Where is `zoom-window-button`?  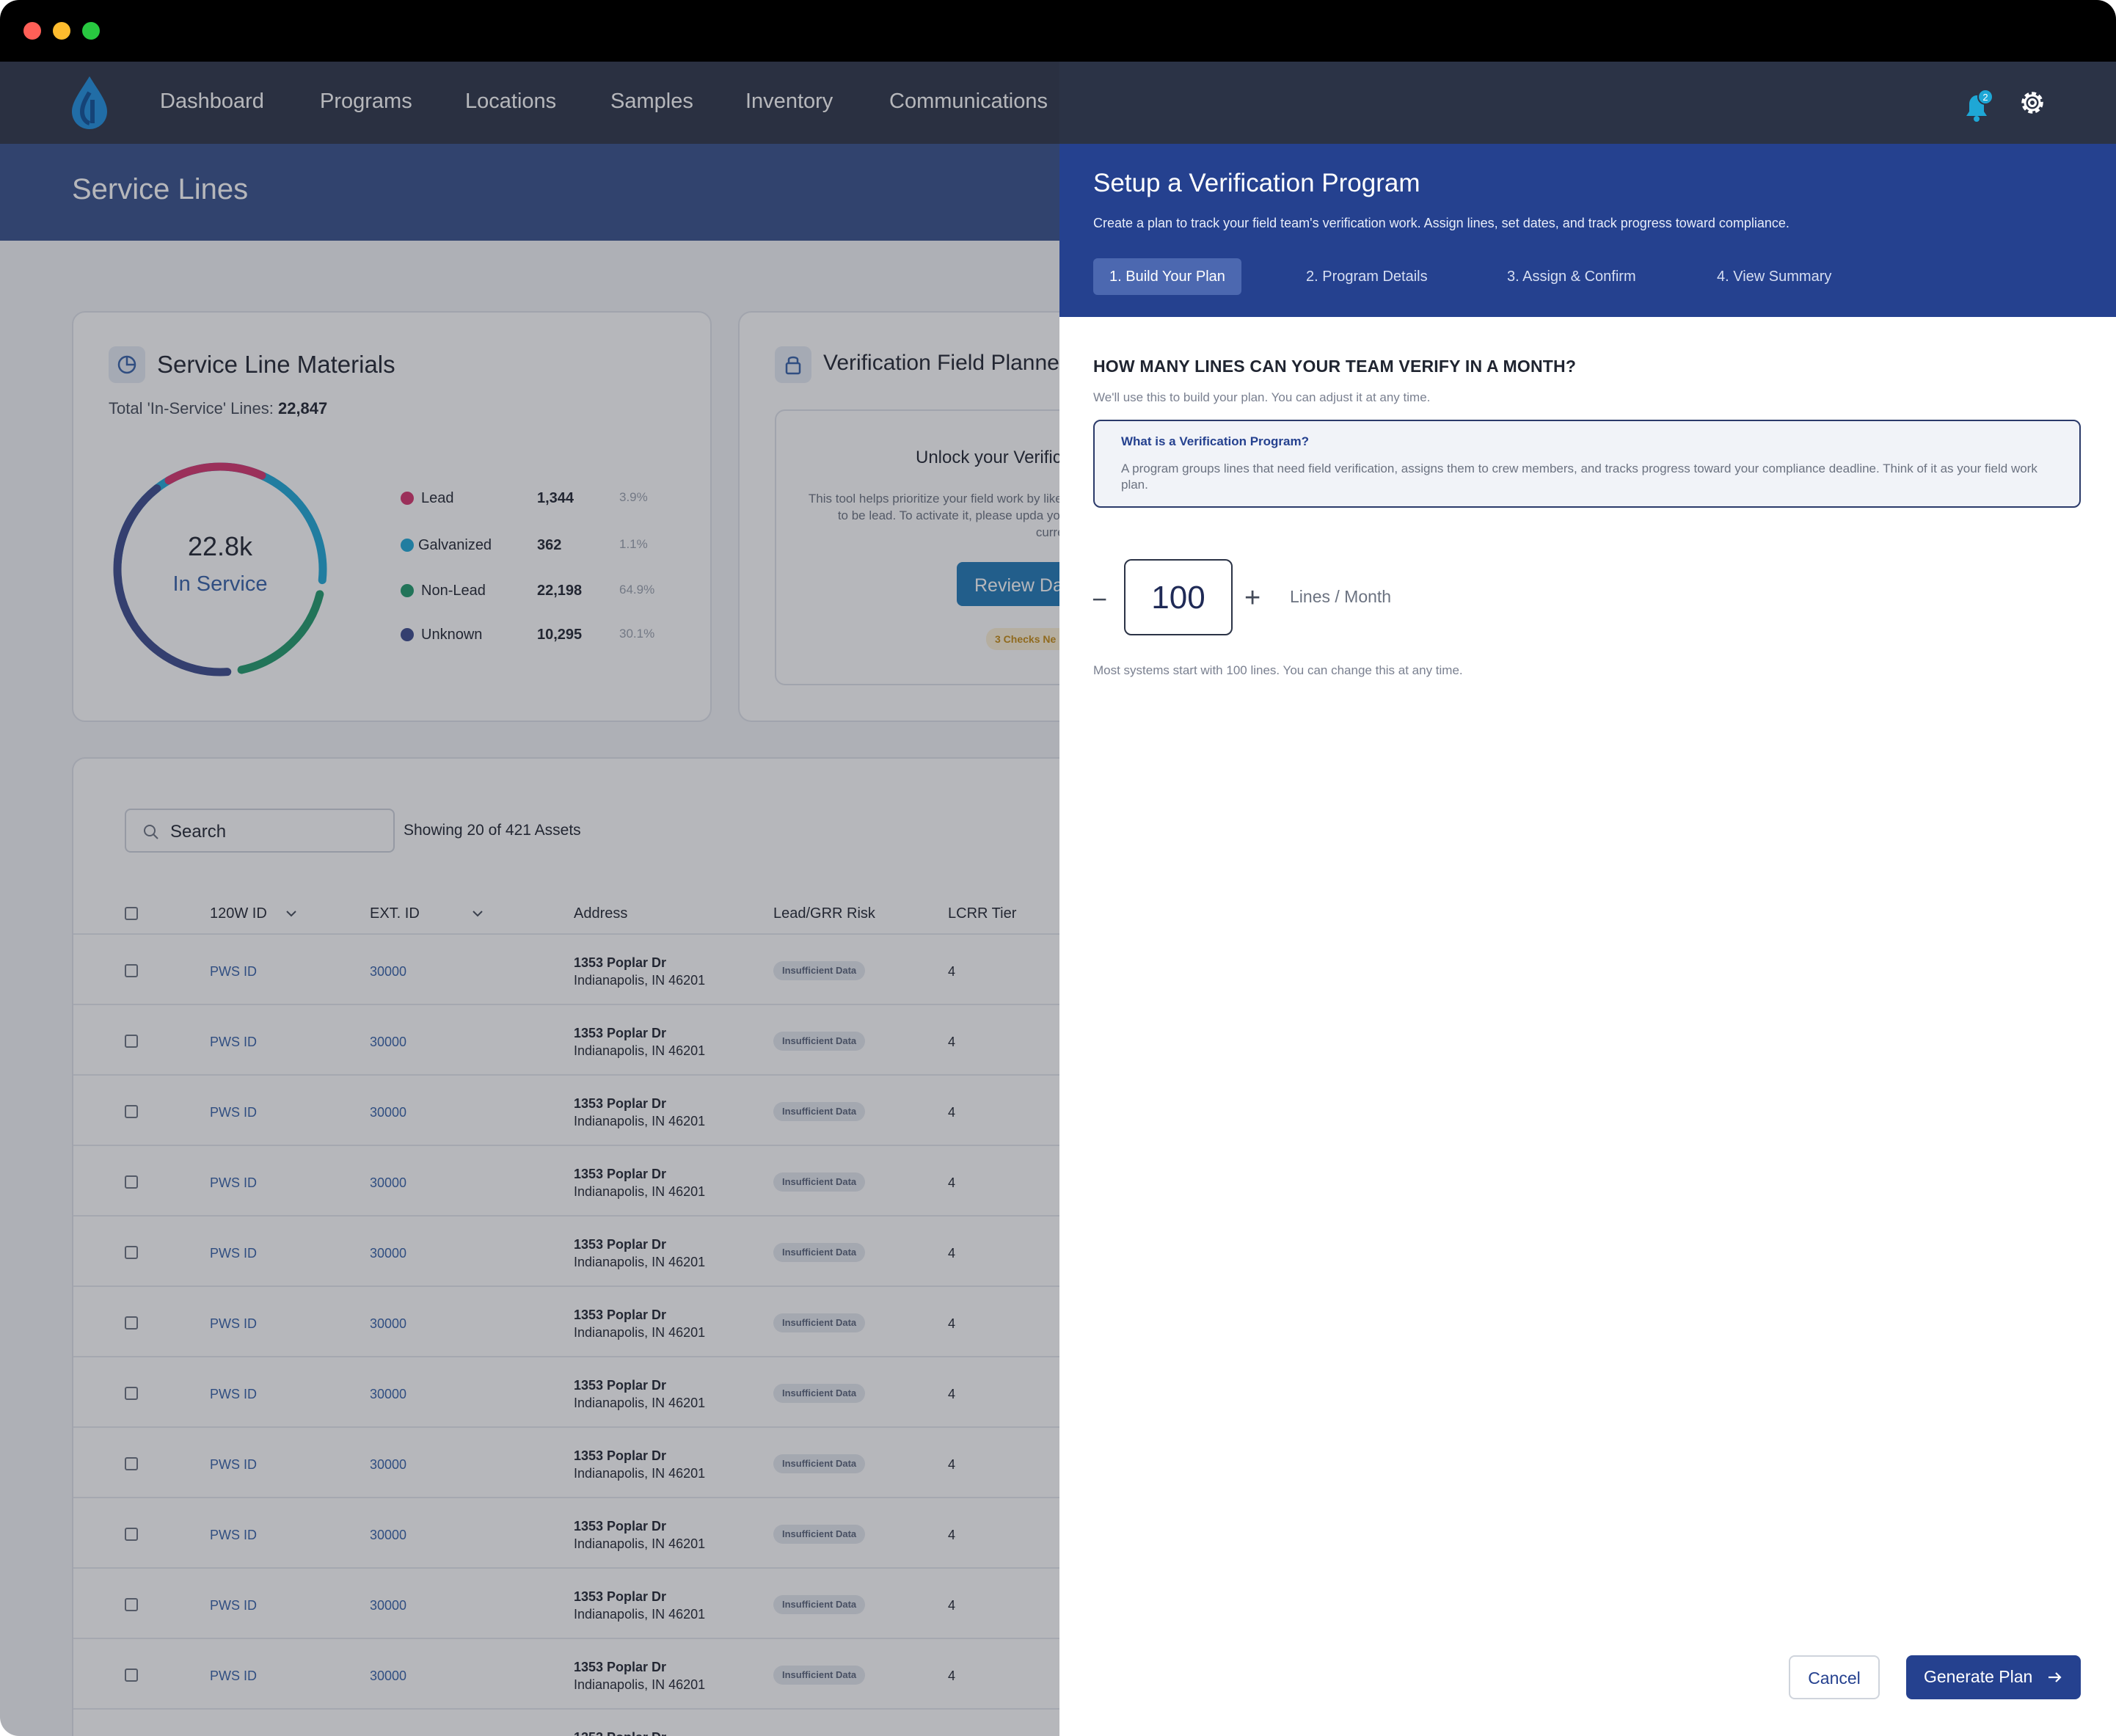 zoom-window-button is located at coordinates (91, 31).